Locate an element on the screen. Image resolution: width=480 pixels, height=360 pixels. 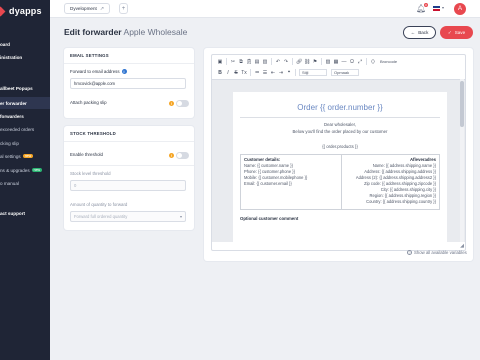
arrow-left-icon: ← is located at coordinates (413, 32).